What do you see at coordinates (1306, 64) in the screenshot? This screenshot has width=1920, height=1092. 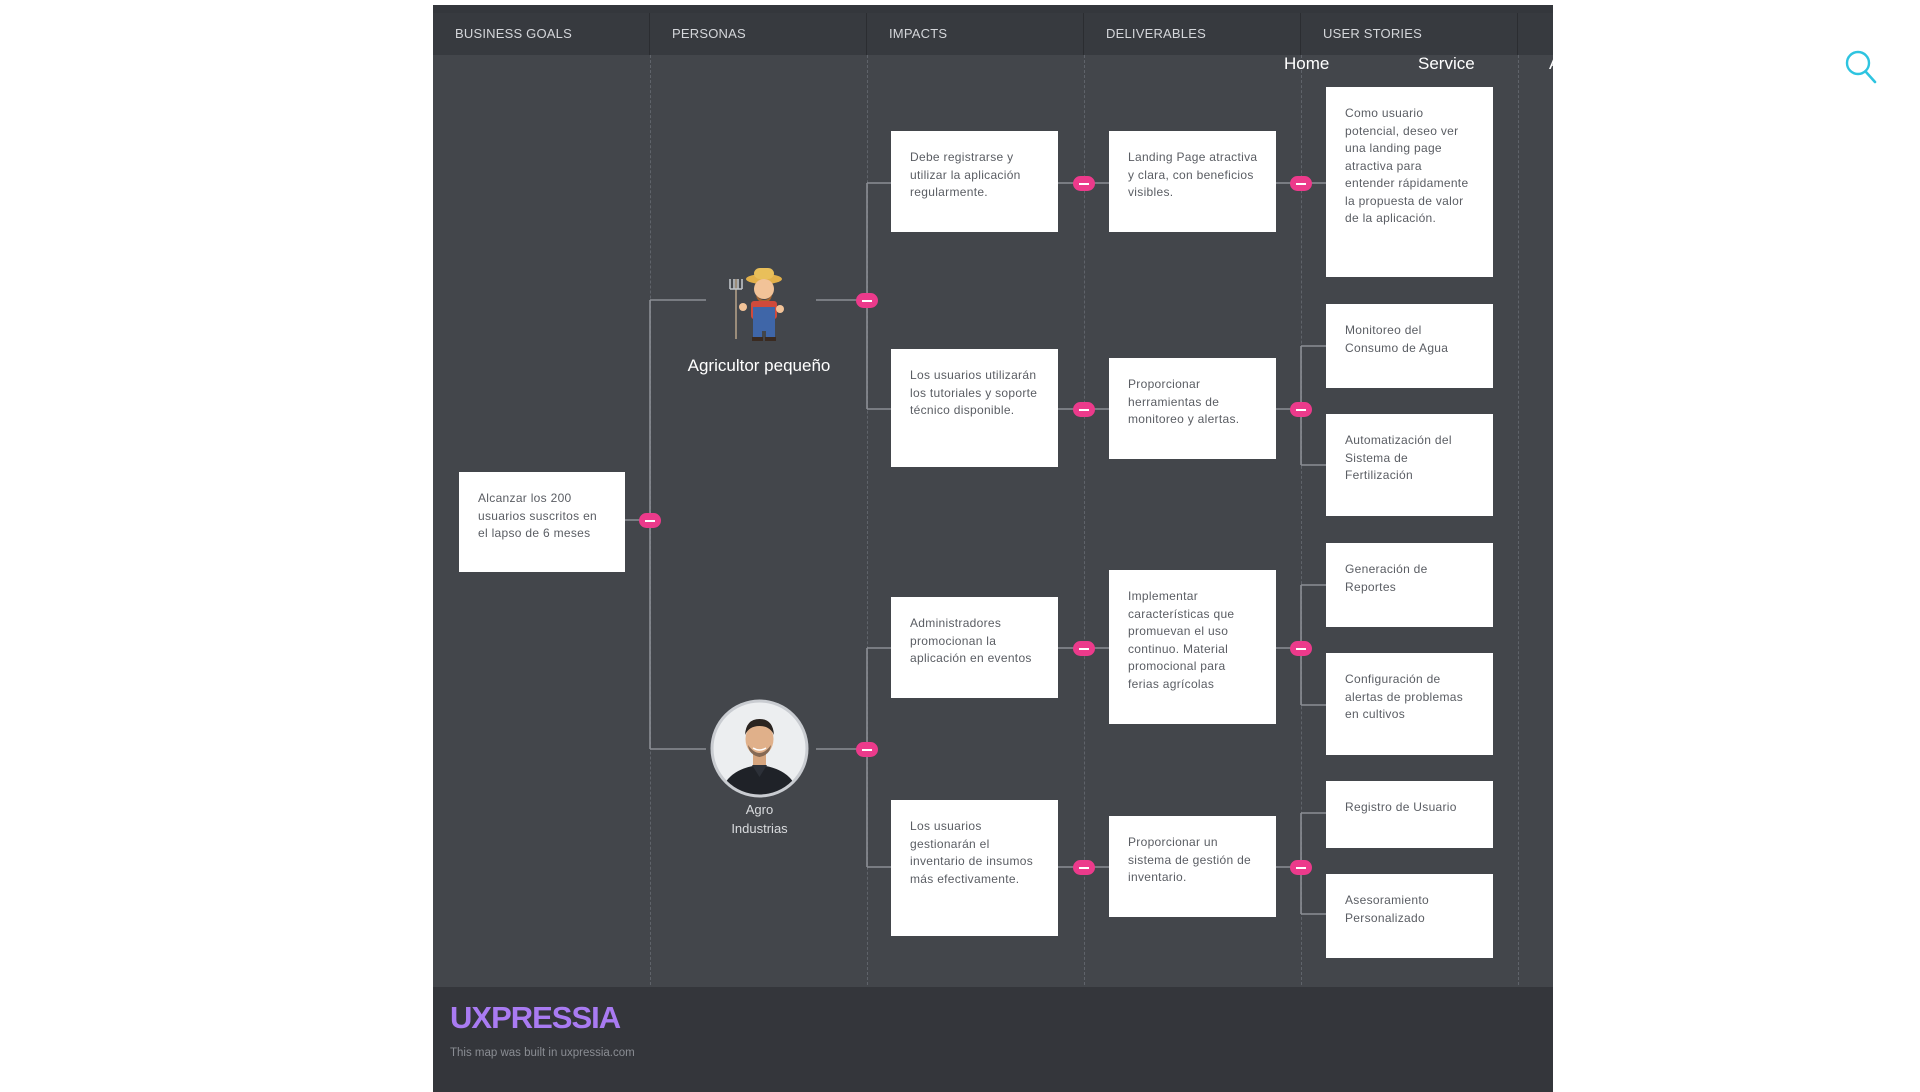 I see `nav-link-home: Home` at bounding box center [1306, 64].